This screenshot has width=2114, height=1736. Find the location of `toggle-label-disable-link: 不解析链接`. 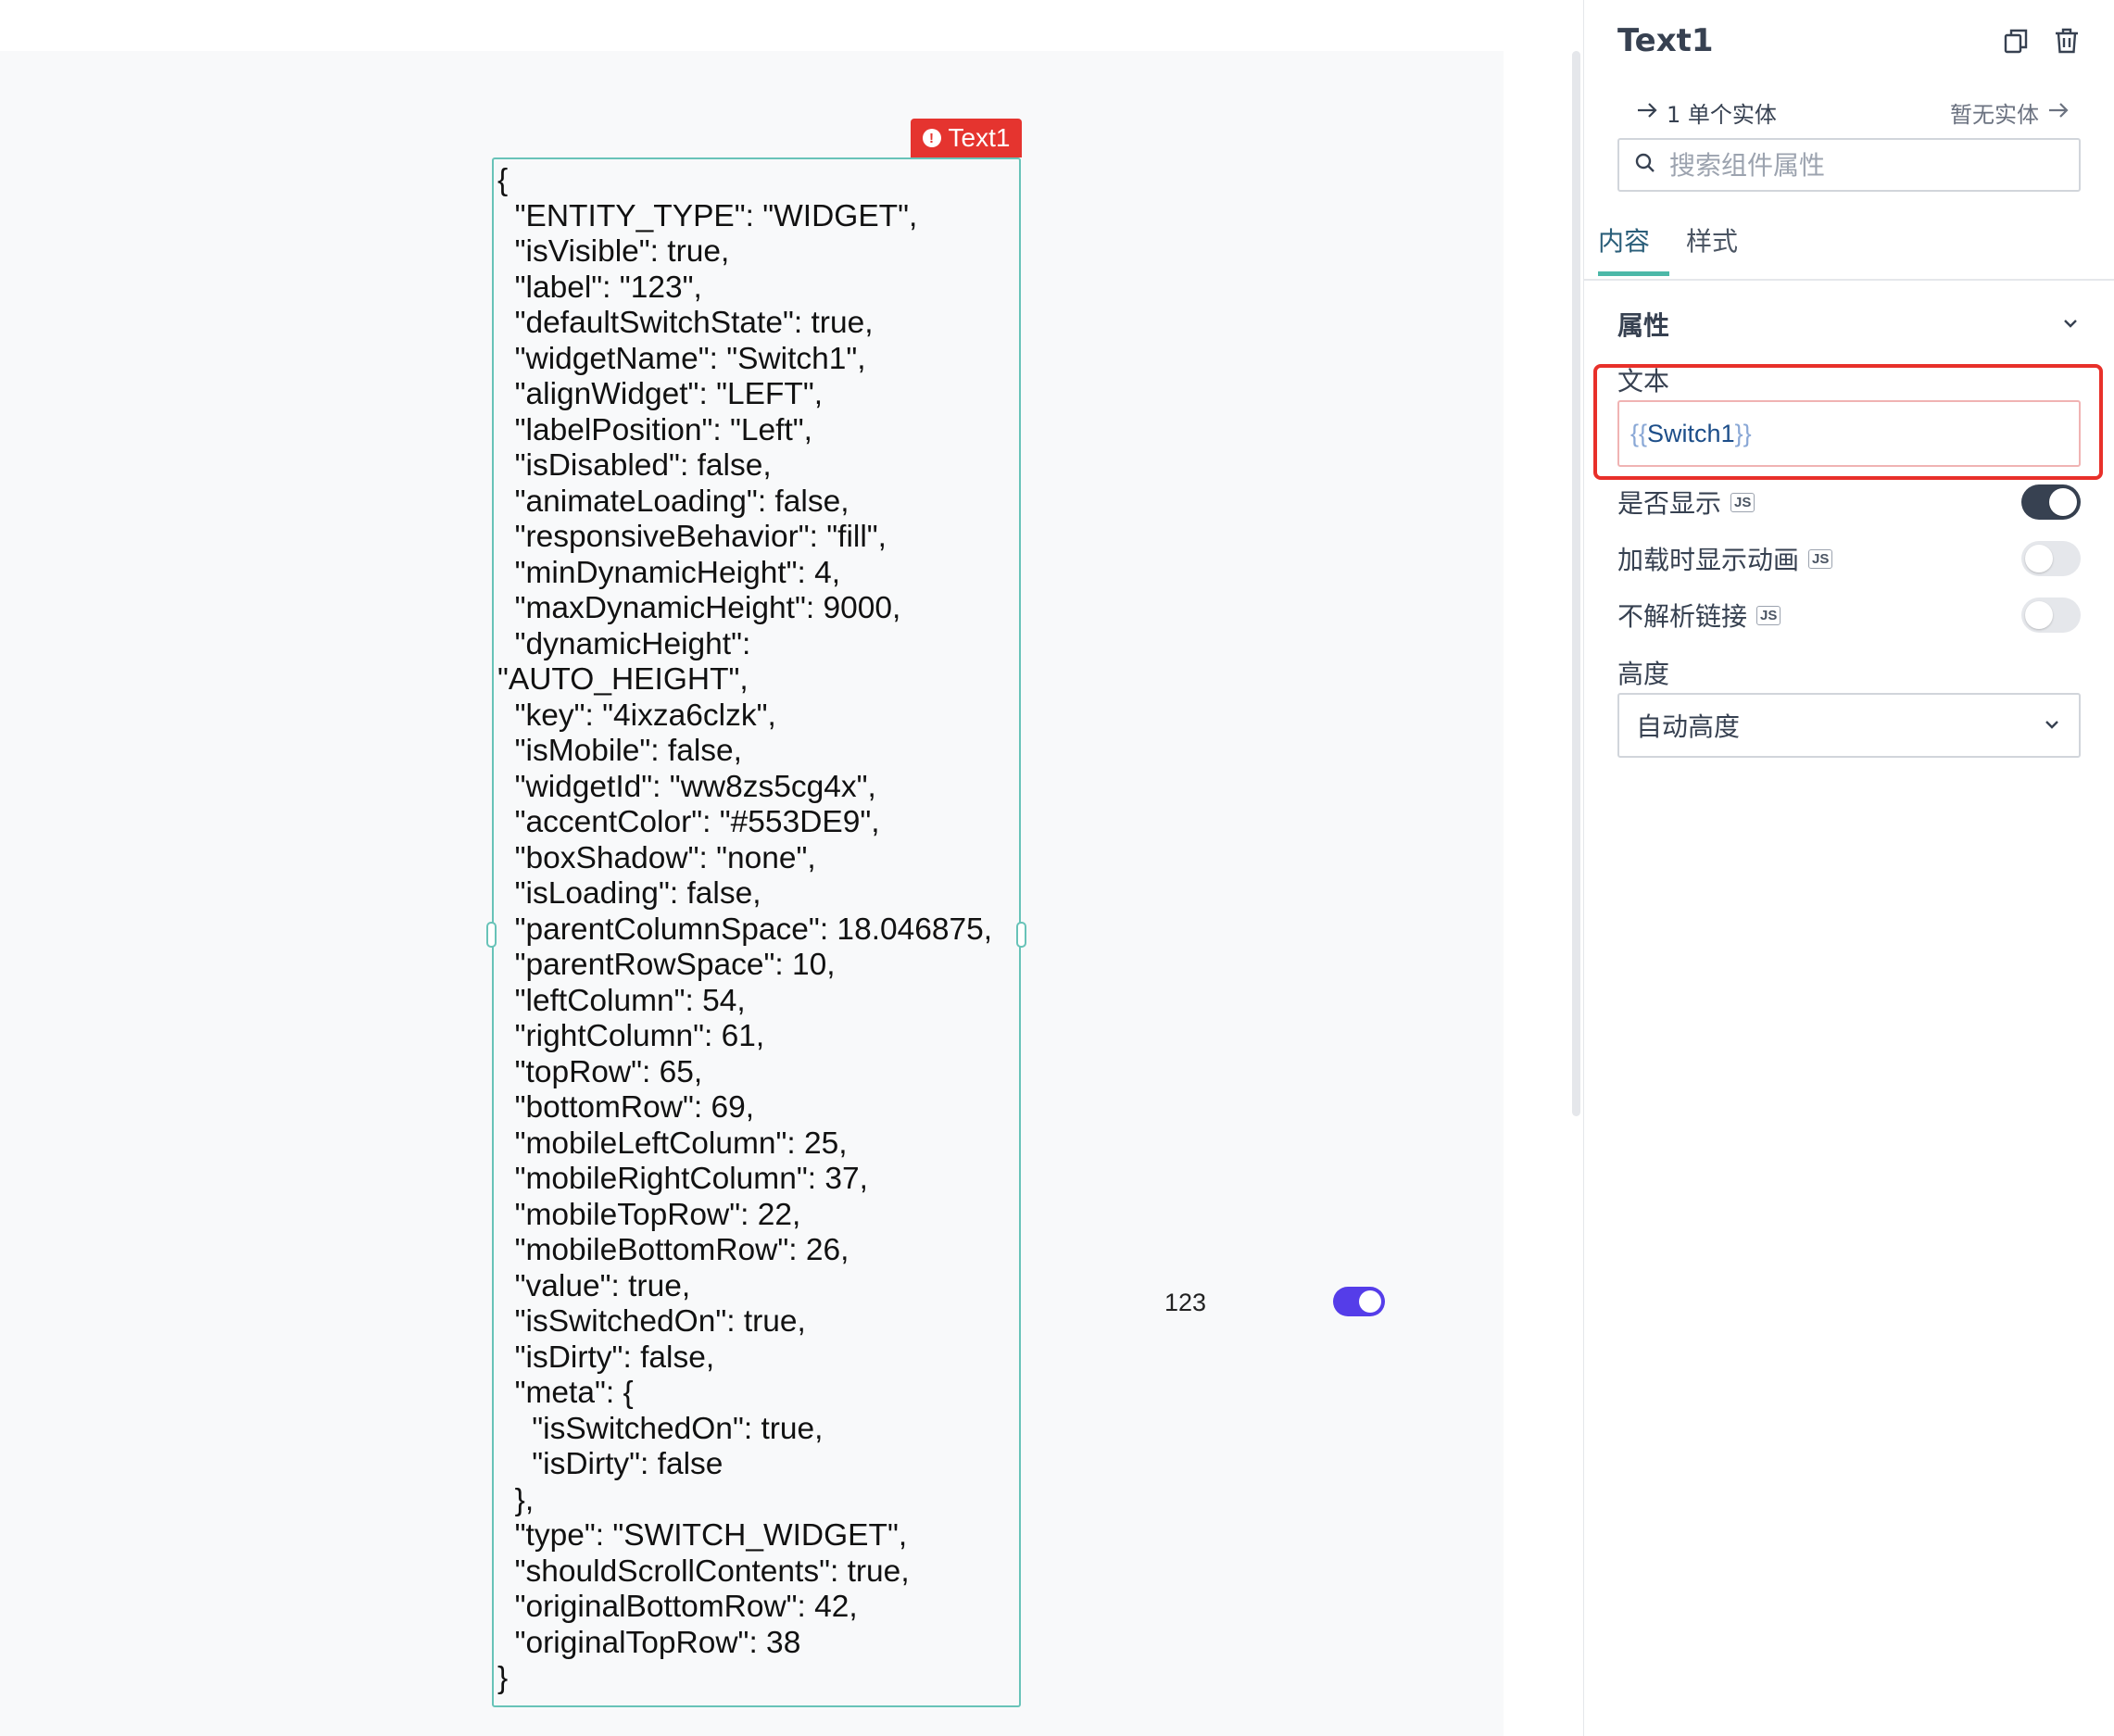

toggle-label-disable-link: 不解析链接 is located at coordinates (1682, 616).